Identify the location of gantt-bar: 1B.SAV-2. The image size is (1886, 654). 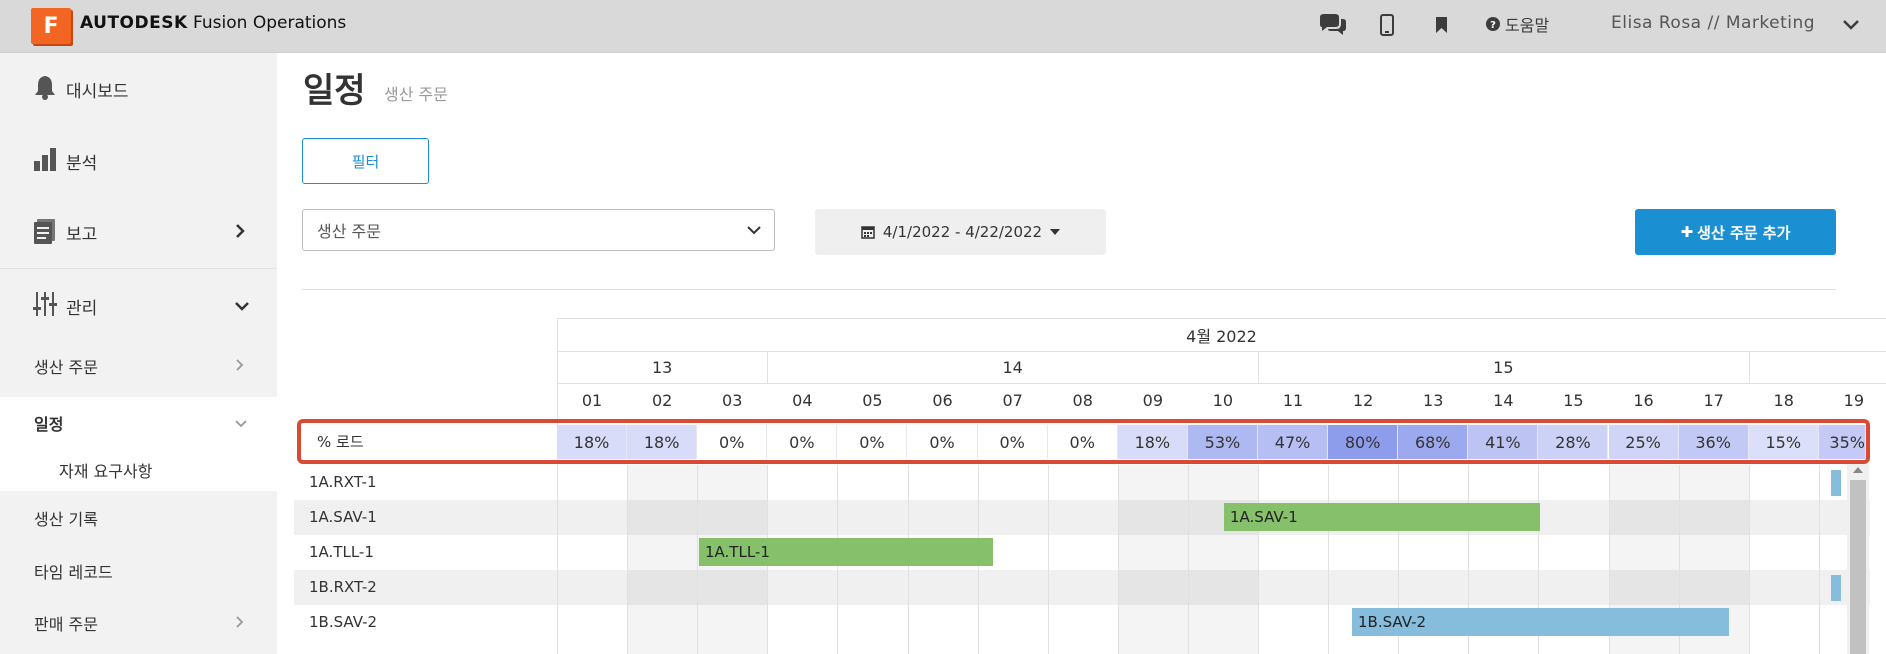
(1540, 622).